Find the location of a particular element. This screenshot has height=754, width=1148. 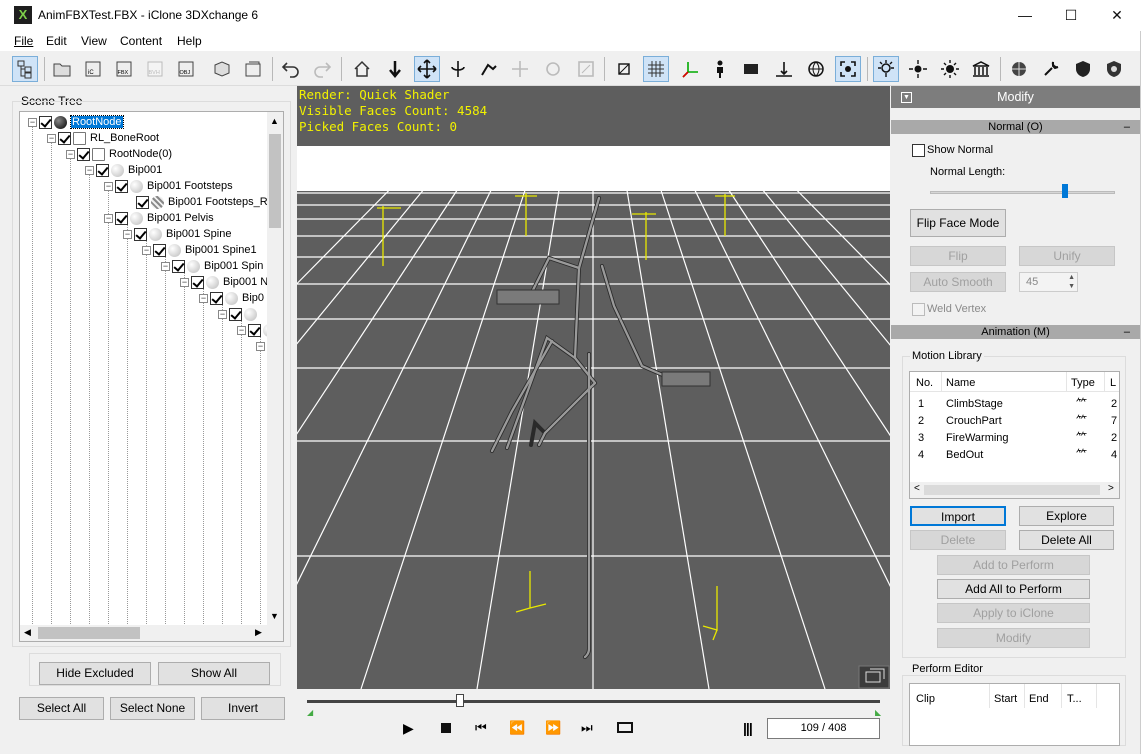

motion-list-hscrollbar: < > is located at coordinates (1014, 490).